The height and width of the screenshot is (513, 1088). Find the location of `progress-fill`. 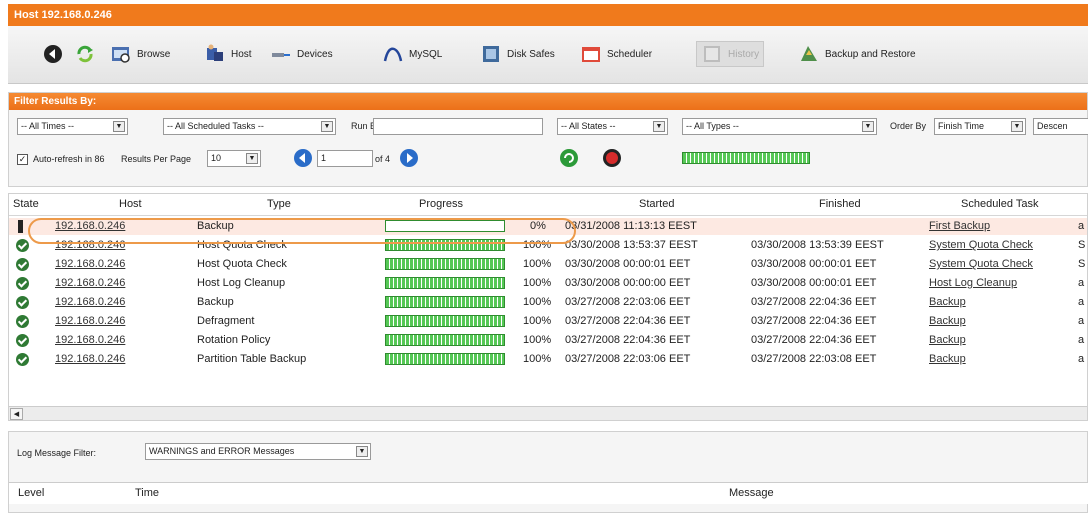

progress-fill is located at coordinates (445, 264).